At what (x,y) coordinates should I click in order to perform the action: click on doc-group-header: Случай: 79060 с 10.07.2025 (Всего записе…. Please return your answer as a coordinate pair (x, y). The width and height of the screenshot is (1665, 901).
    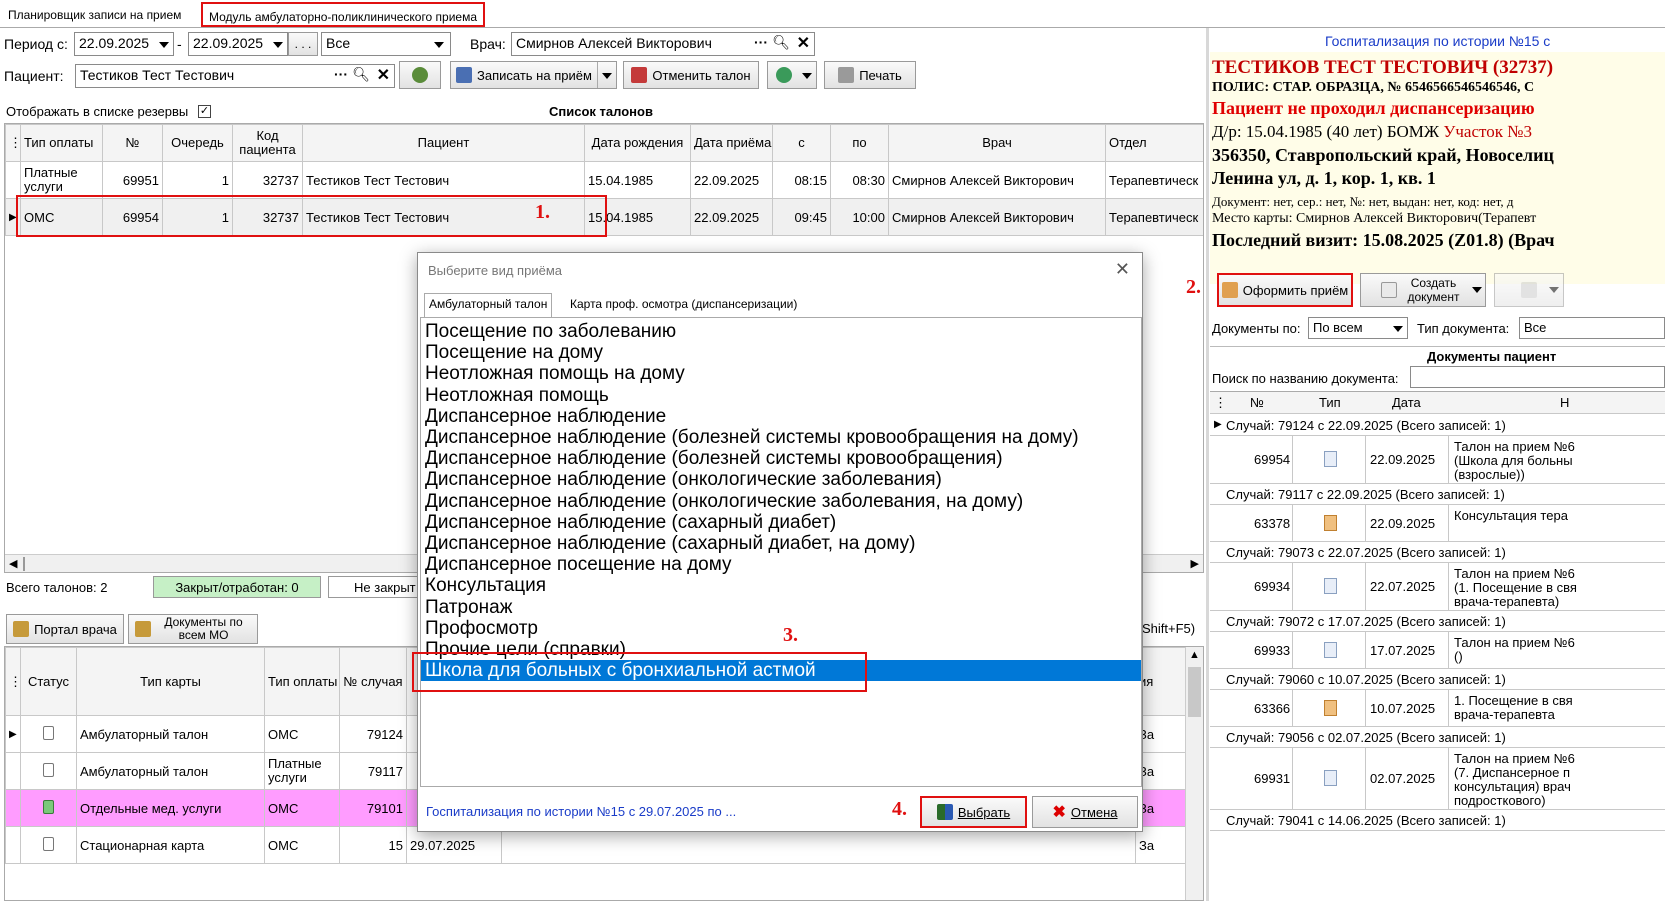
    Looking at the image, I should click on (1437, 679).